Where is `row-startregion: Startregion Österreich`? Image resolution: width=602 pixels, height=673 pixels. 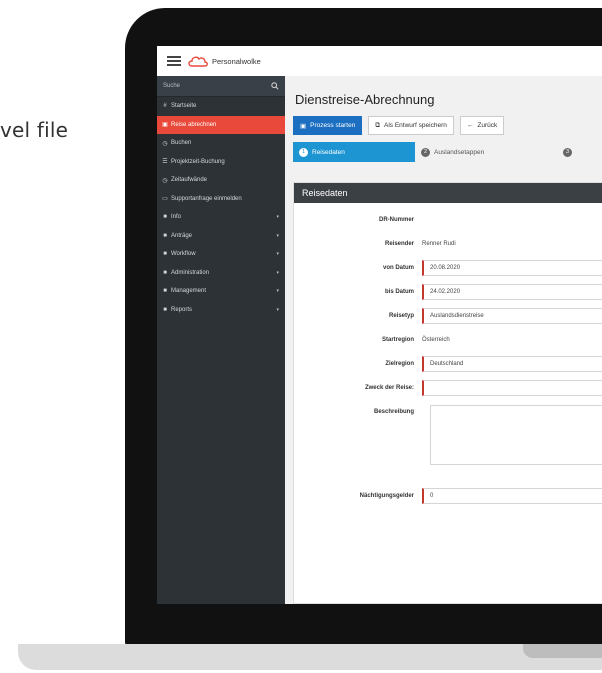
row-startregion: Startregion Österreich is located at coordinates (448, 340).